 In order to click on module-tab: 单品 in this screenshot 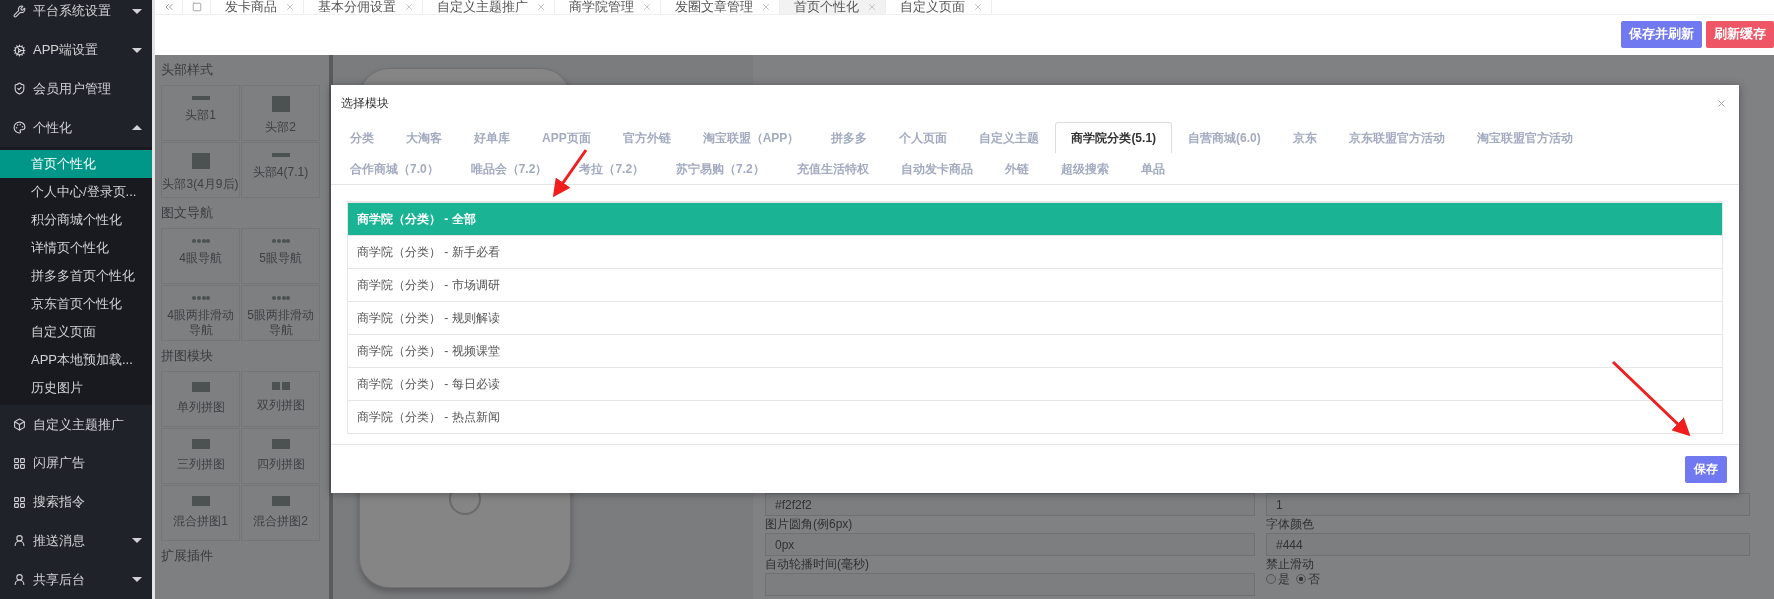, I will do `click(1152, 168)`.